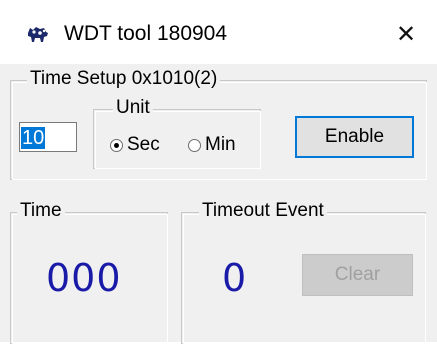 The height and width of the screenshot is (344, 437). I want to click on close-button: ✕, so click(406, 34).